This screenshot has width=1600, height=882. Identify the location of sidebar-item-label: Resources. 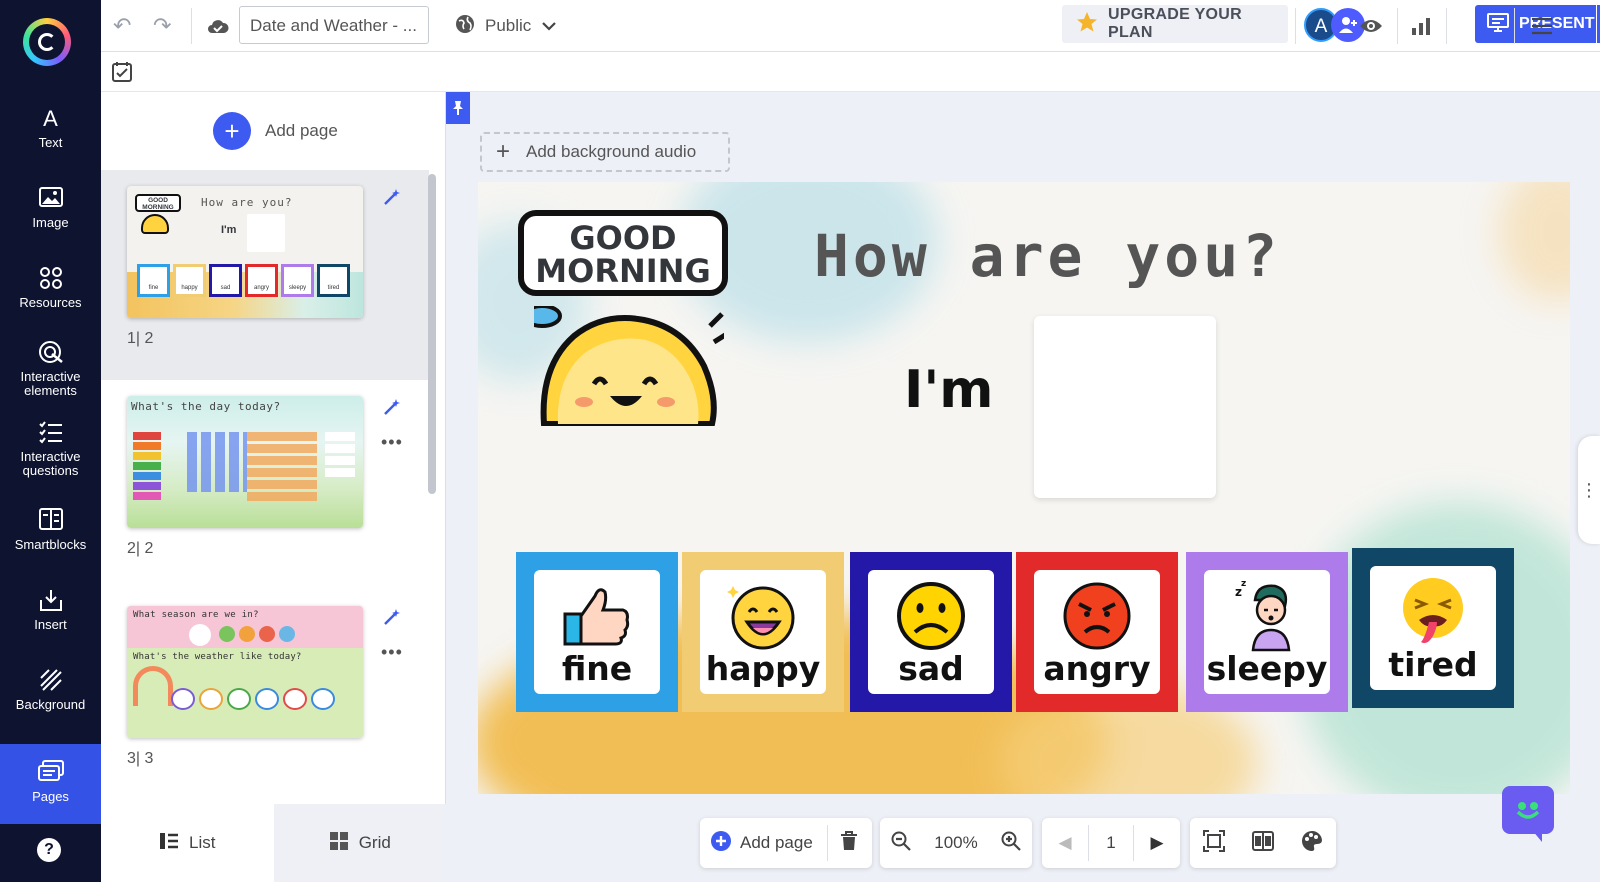
(50, 302).